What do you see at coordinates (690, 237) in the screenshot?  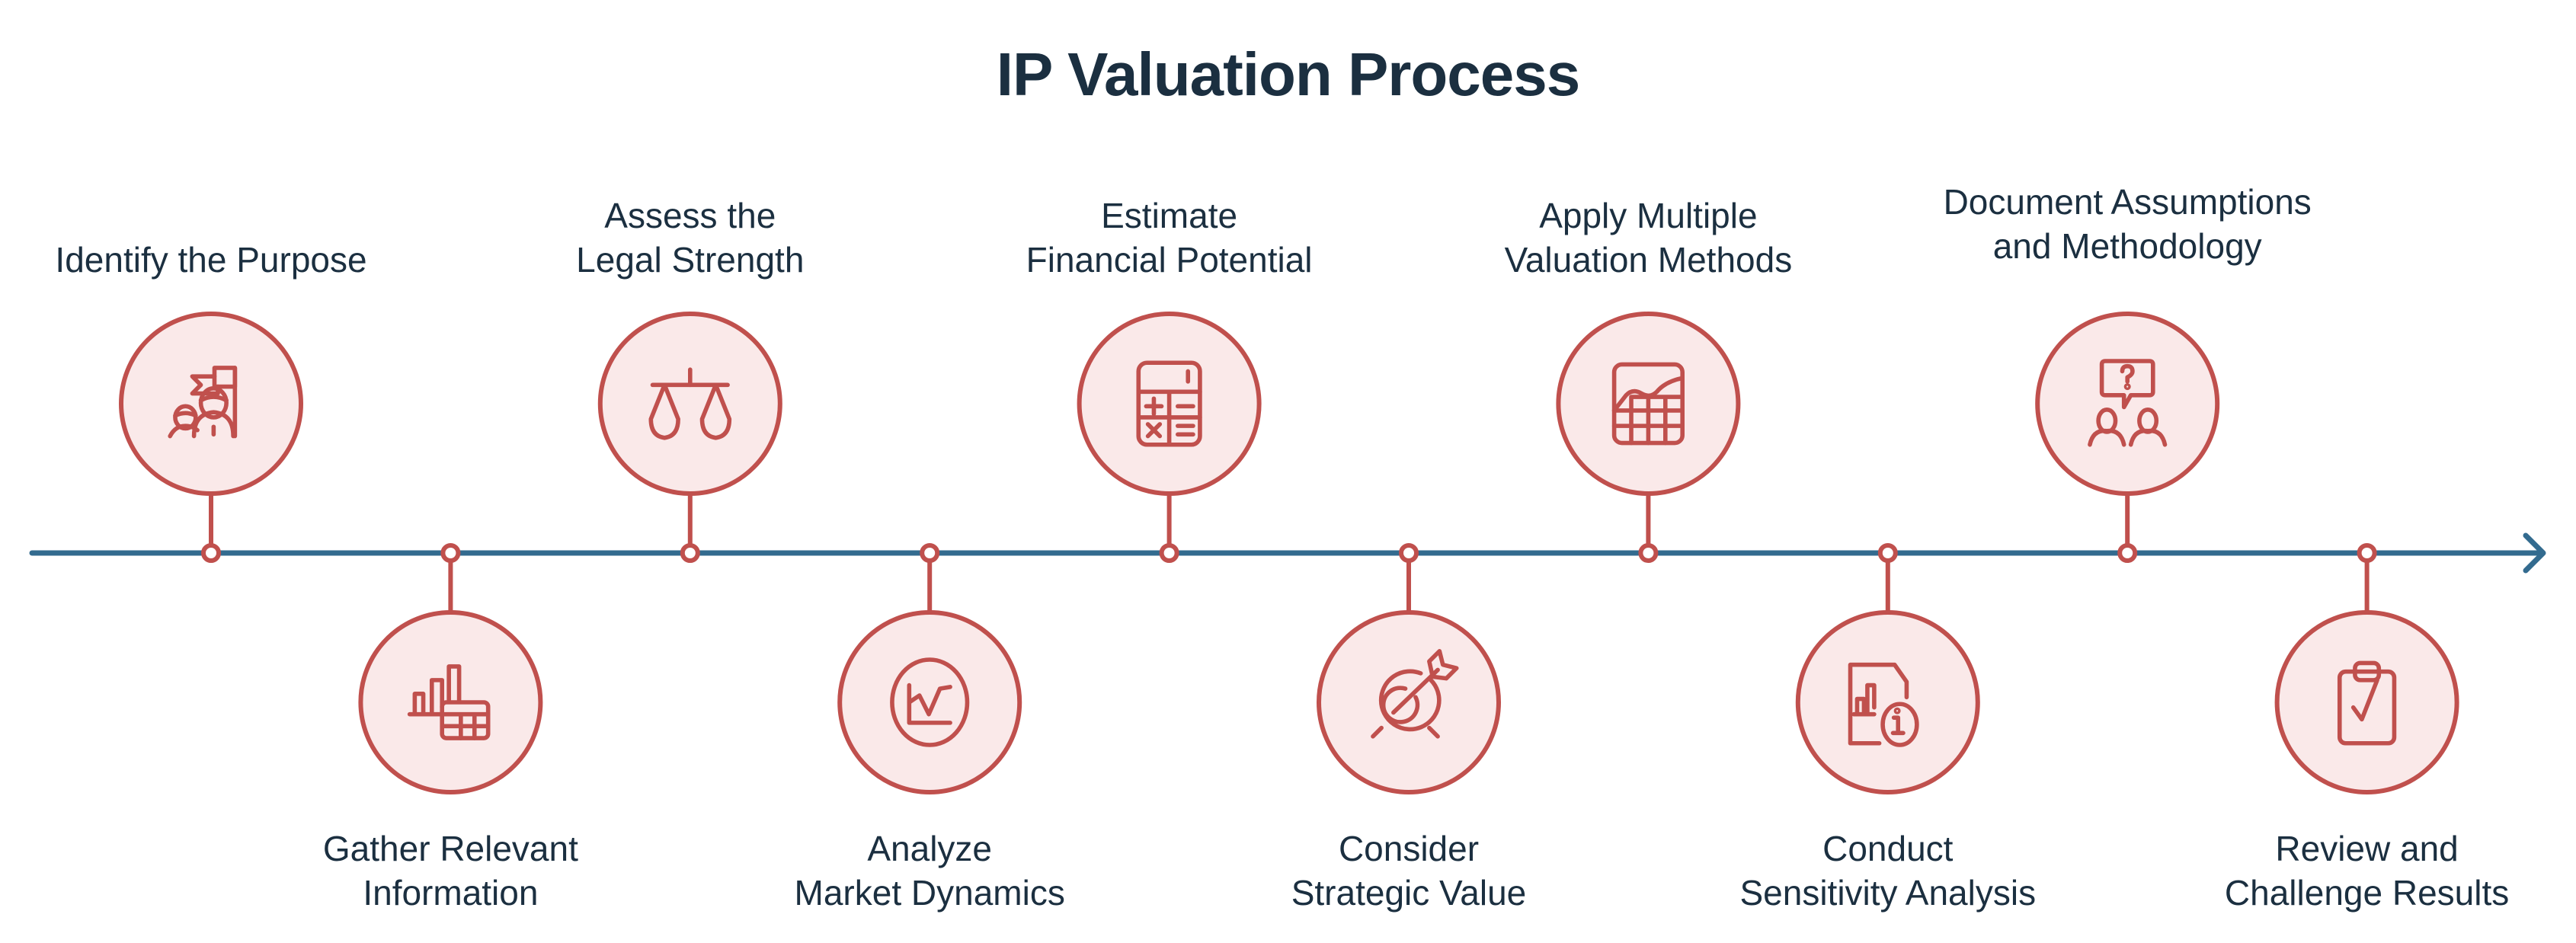 I see `step-label: Assess the Legal Strength` at bounding box center [690, 237].